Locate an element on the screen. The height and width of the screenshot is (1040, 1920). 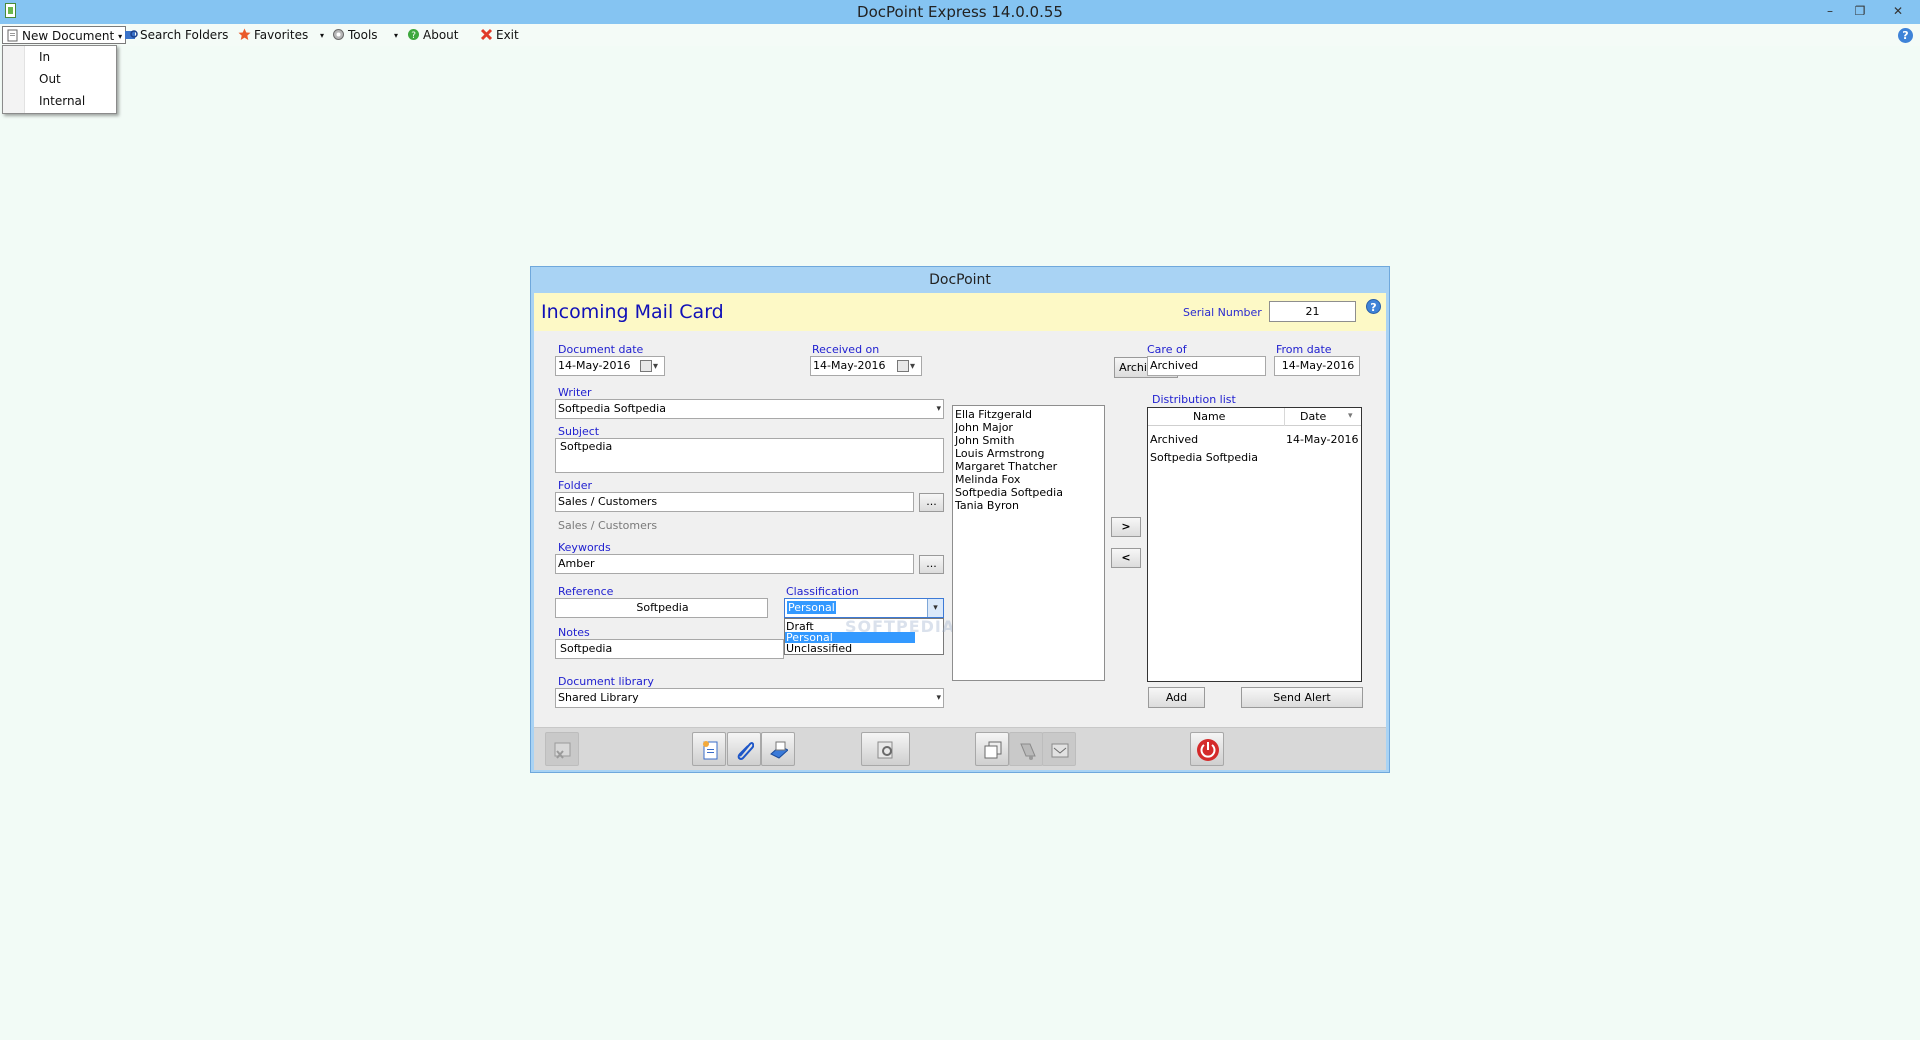
list-item: Ella Fitzgerald is located at coordinates (993, 414).